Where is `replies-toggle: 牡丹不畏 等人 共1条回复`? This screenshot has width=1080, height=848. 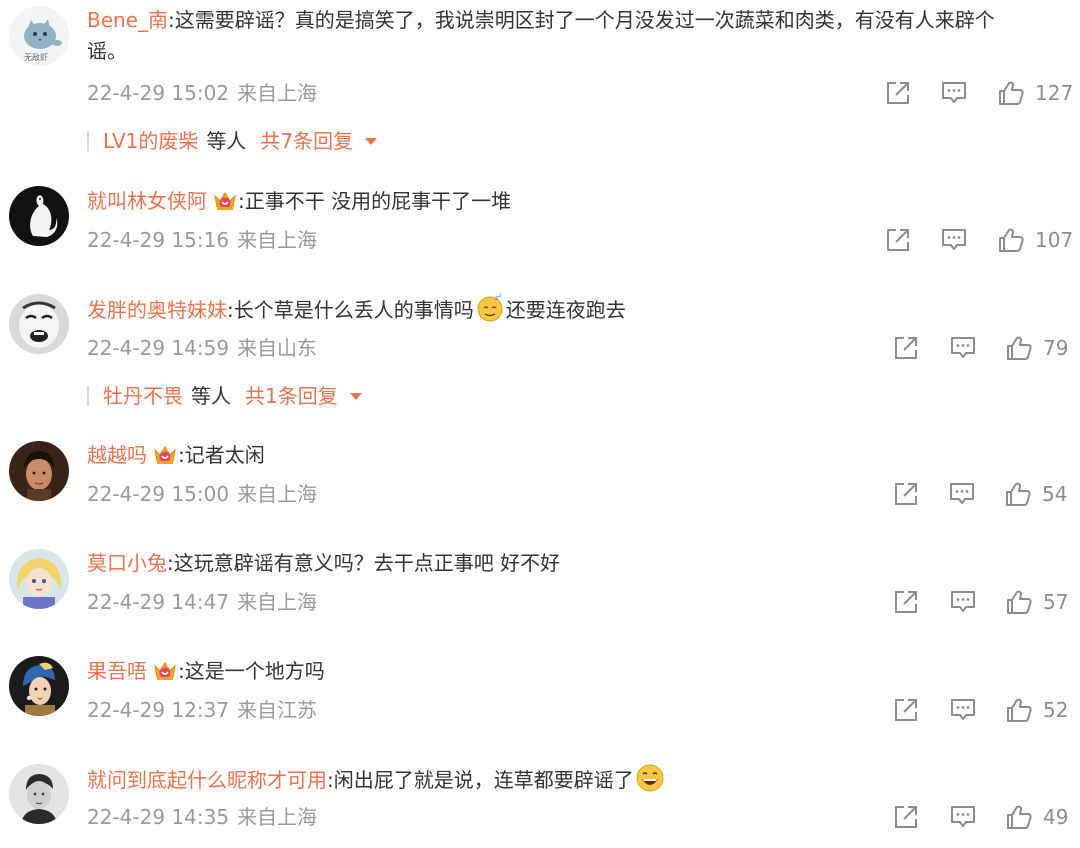 replies-toggle: 牡丹不畏 等人 共1条回复 is located at coordinates (224, 396).